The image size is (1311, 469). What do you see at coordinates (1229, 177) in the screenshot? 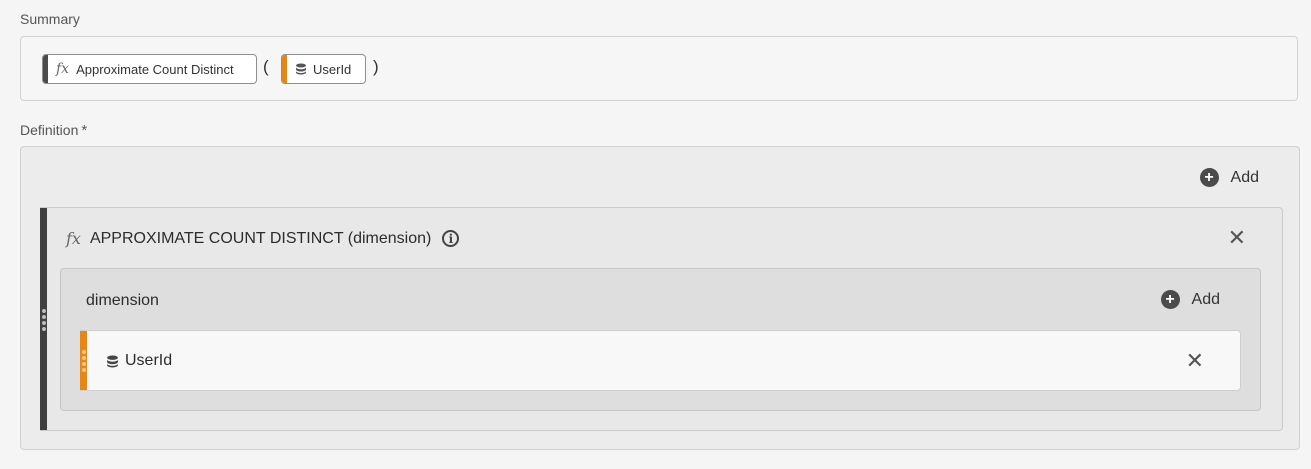
I see `definition-add-button: + Add` at bounding box center [1229, 177].